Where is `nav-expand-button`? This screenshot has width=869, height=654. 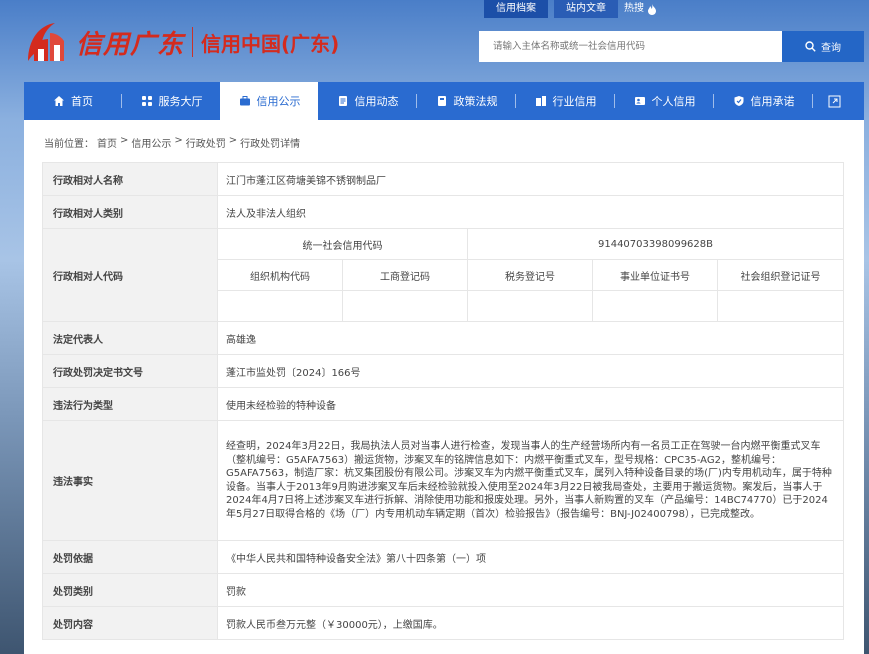 nav-expand-button is located at coordinates (836, 101).